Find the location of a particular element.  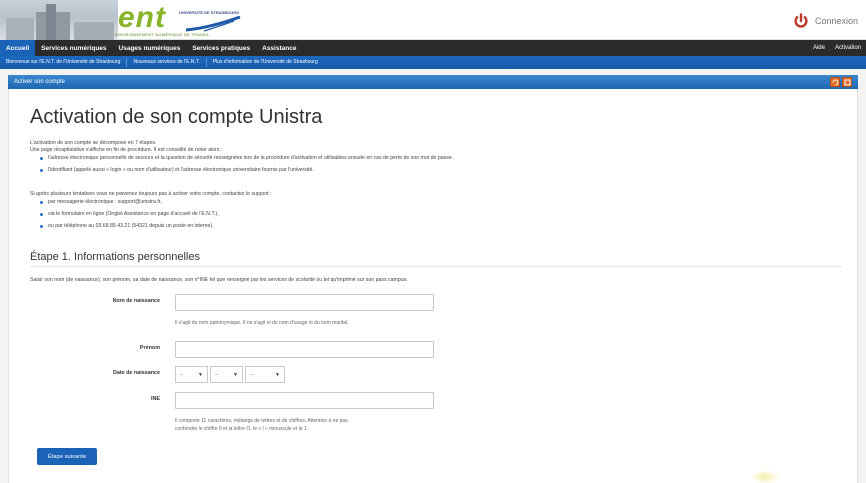

date-year-value: -- is located at coordinates (252, 374).